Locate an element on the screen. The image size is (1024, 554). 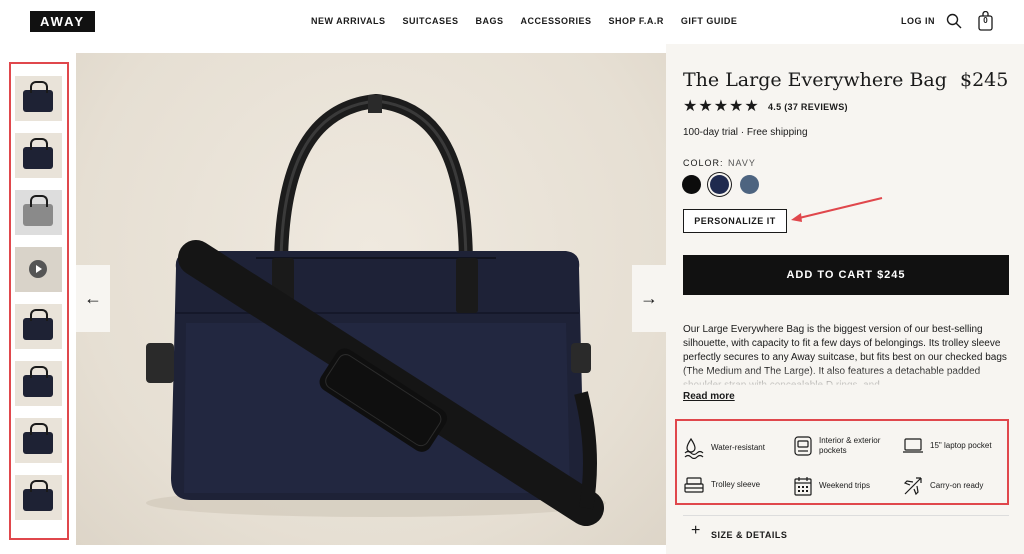
swatch-slate is located at coordinates (749, 184).